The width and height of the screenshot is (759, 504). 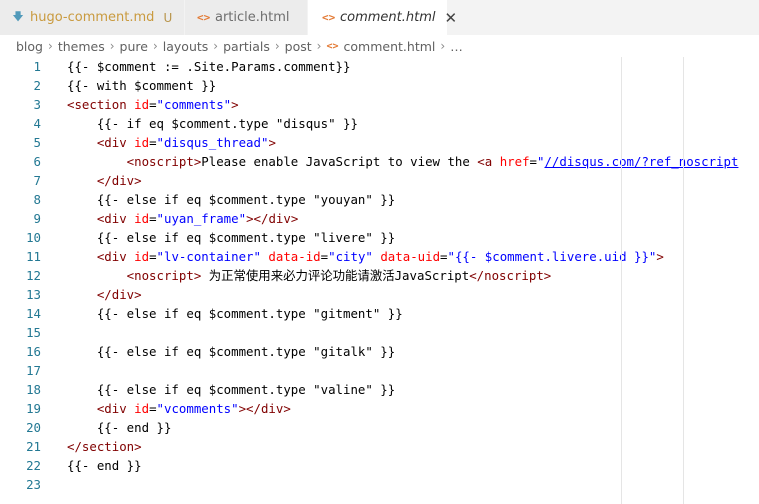 I want to click on code-line: 23, so click(x=379, y=484).